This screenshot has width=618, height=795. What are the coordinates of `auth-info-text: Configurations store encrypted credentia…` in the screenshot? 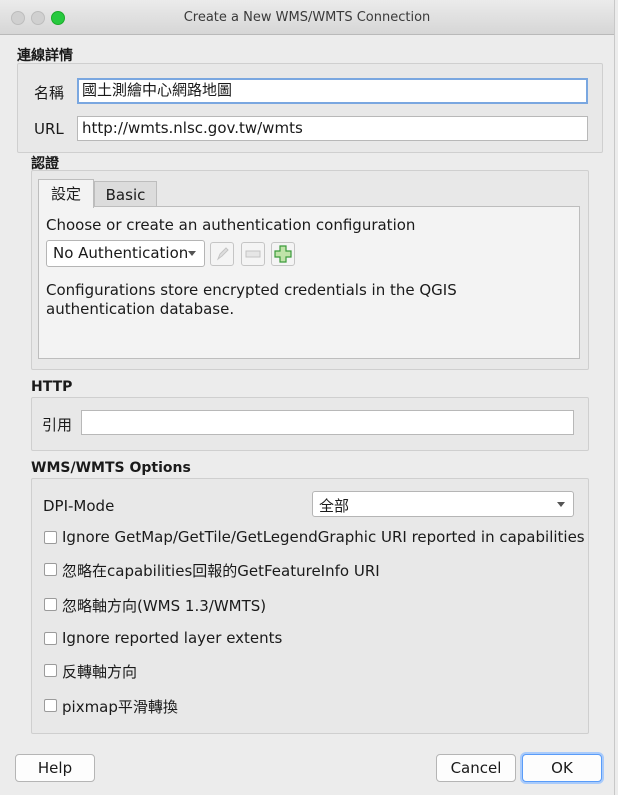 It's located at (251, 299).